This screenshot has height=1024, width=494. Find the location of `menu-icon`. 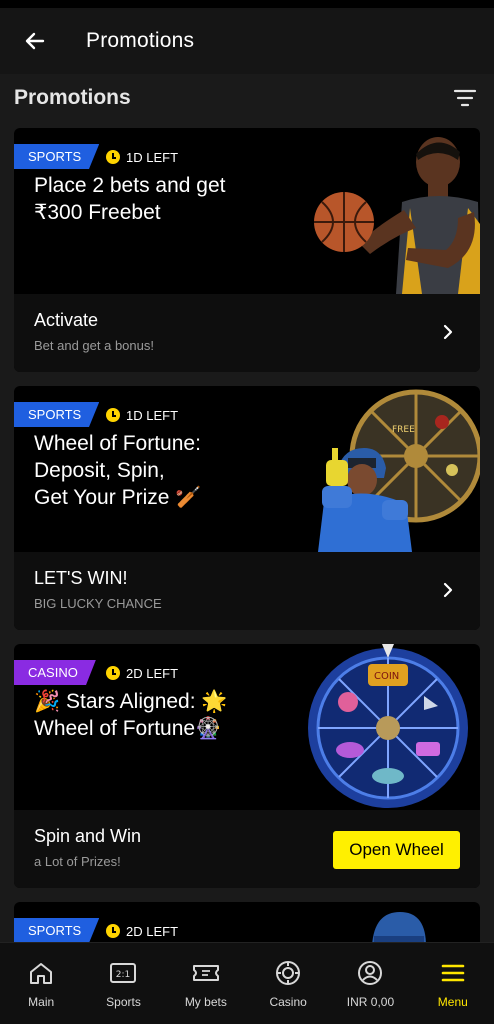

menu-icon is located at coordinates (453, 973).